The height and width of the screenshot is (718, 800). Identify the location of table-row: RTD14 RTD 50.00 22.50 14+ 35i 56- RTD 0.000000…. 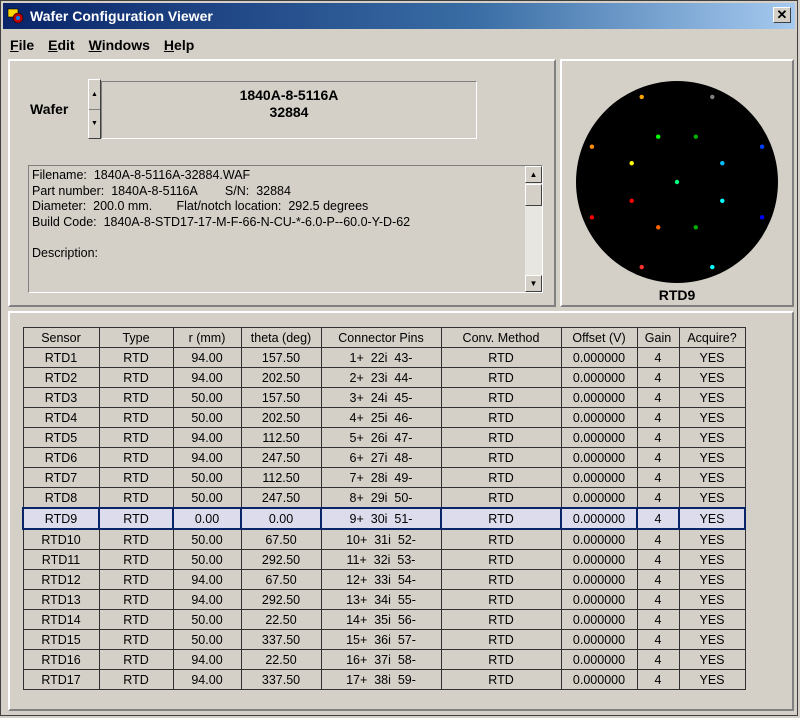
(384, 619).